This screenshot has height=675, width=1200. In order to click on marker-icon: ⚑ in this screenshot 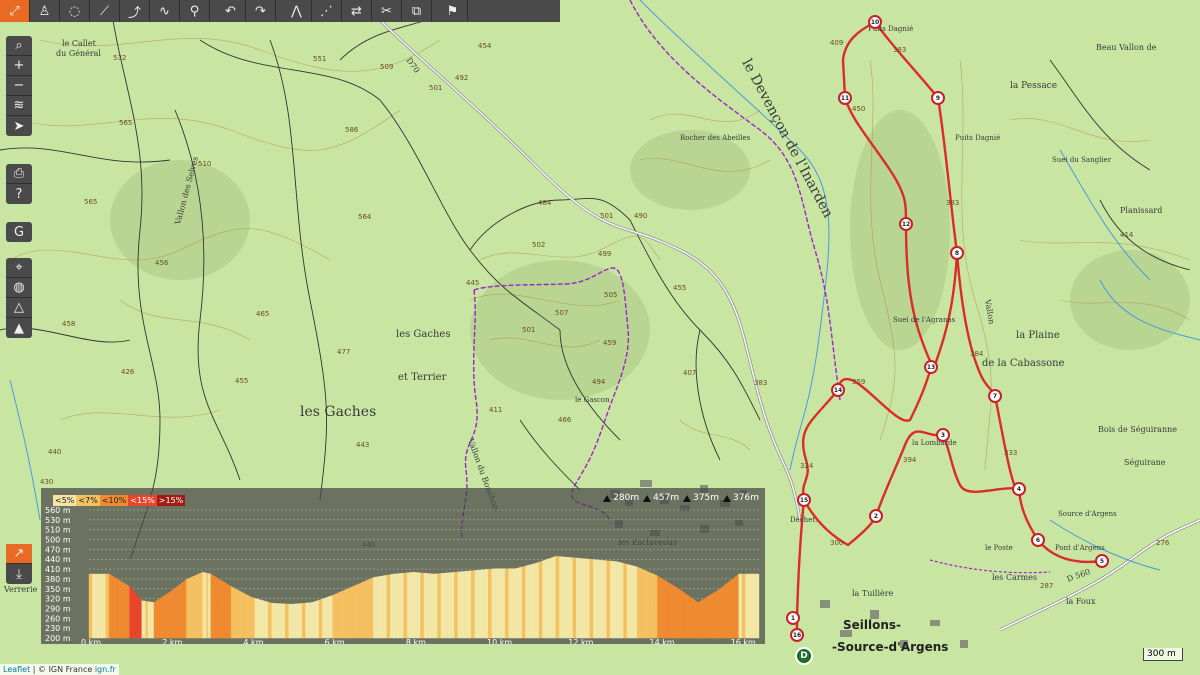, I will do `click(453, 11)`.